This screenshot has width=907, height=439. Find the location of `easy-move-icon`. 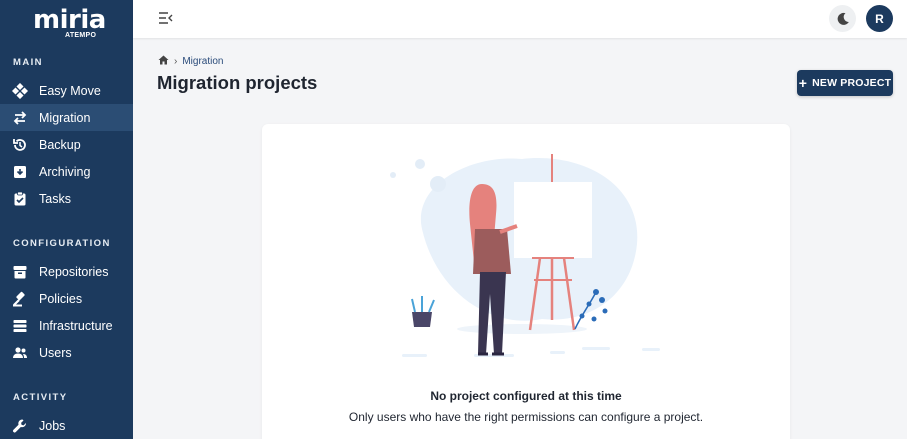

easy-move-icon is located at coordinates (20, 90).